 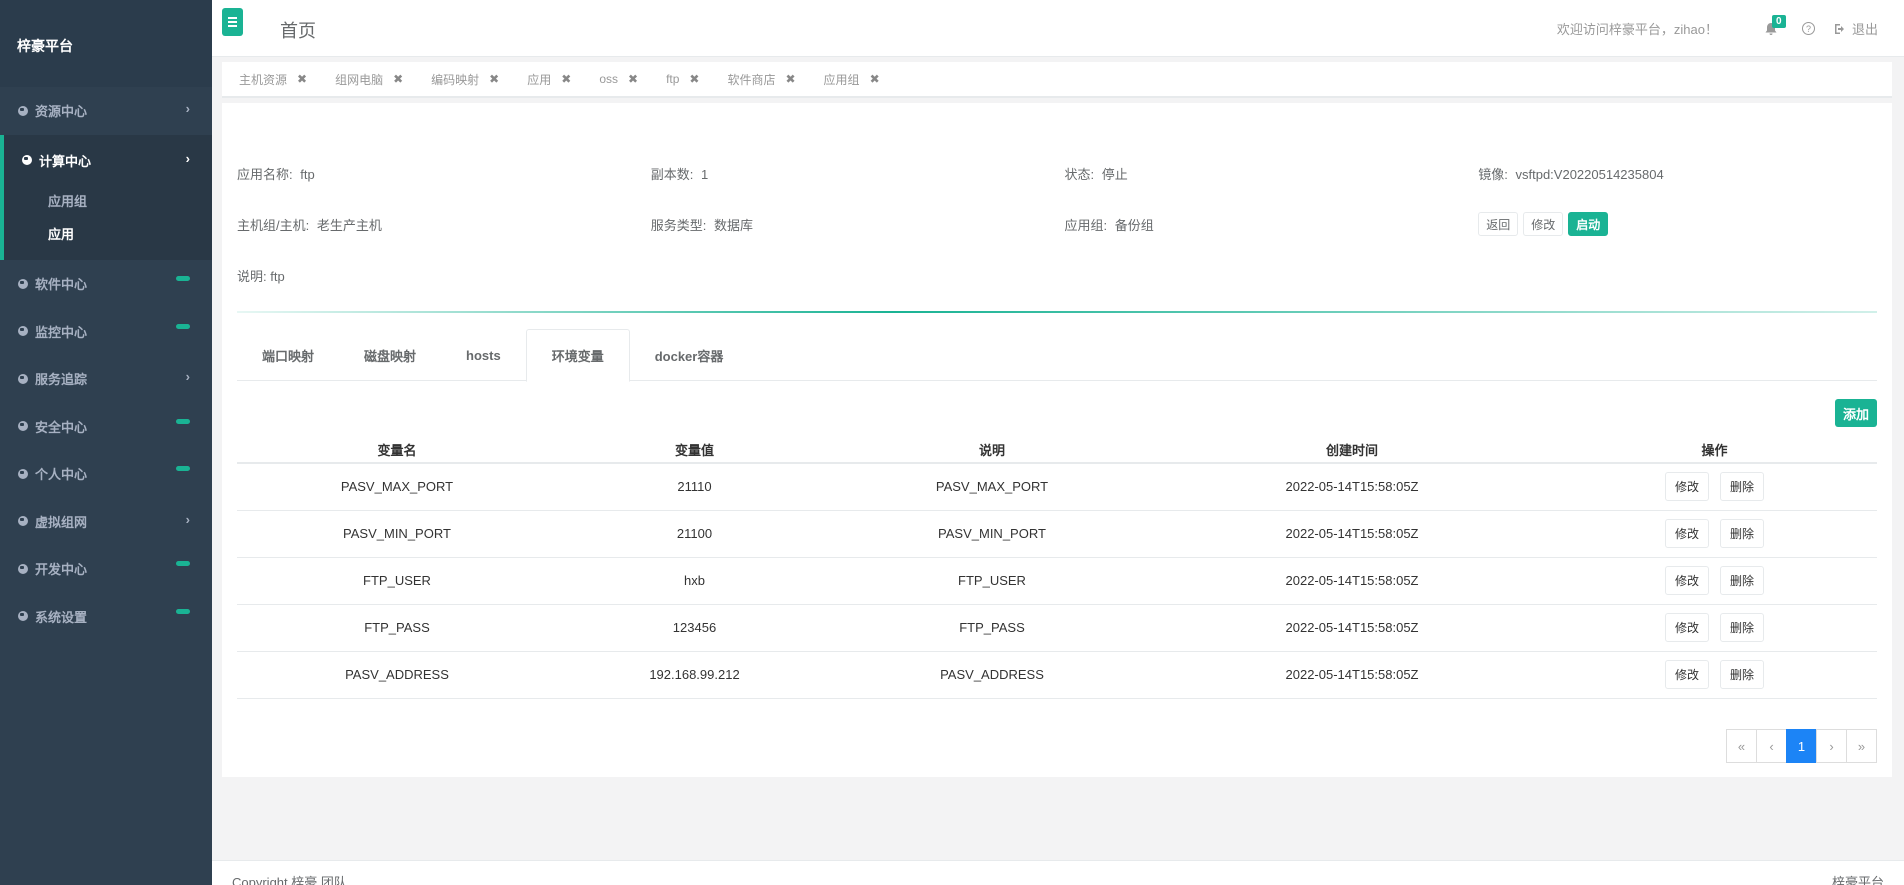 I want to click on pager-page-current: 1, so click(x=1801, y=746).